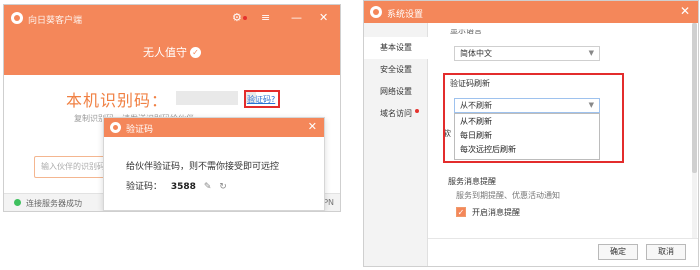 The height and width of the screenshot is (270, 700). Describe the element at coordinates (183, 187) in the screenshot. I see `verification-code-value: 3588` at that location.